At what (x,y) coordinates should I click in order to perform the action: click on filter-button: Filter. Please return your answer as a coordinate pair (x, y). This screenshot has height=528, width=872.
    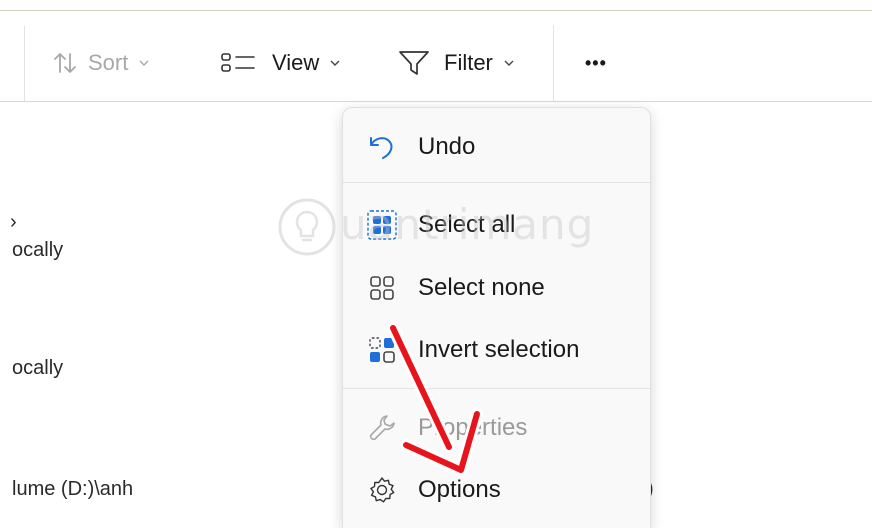
    Looking at the image, I should click on (457, 63).